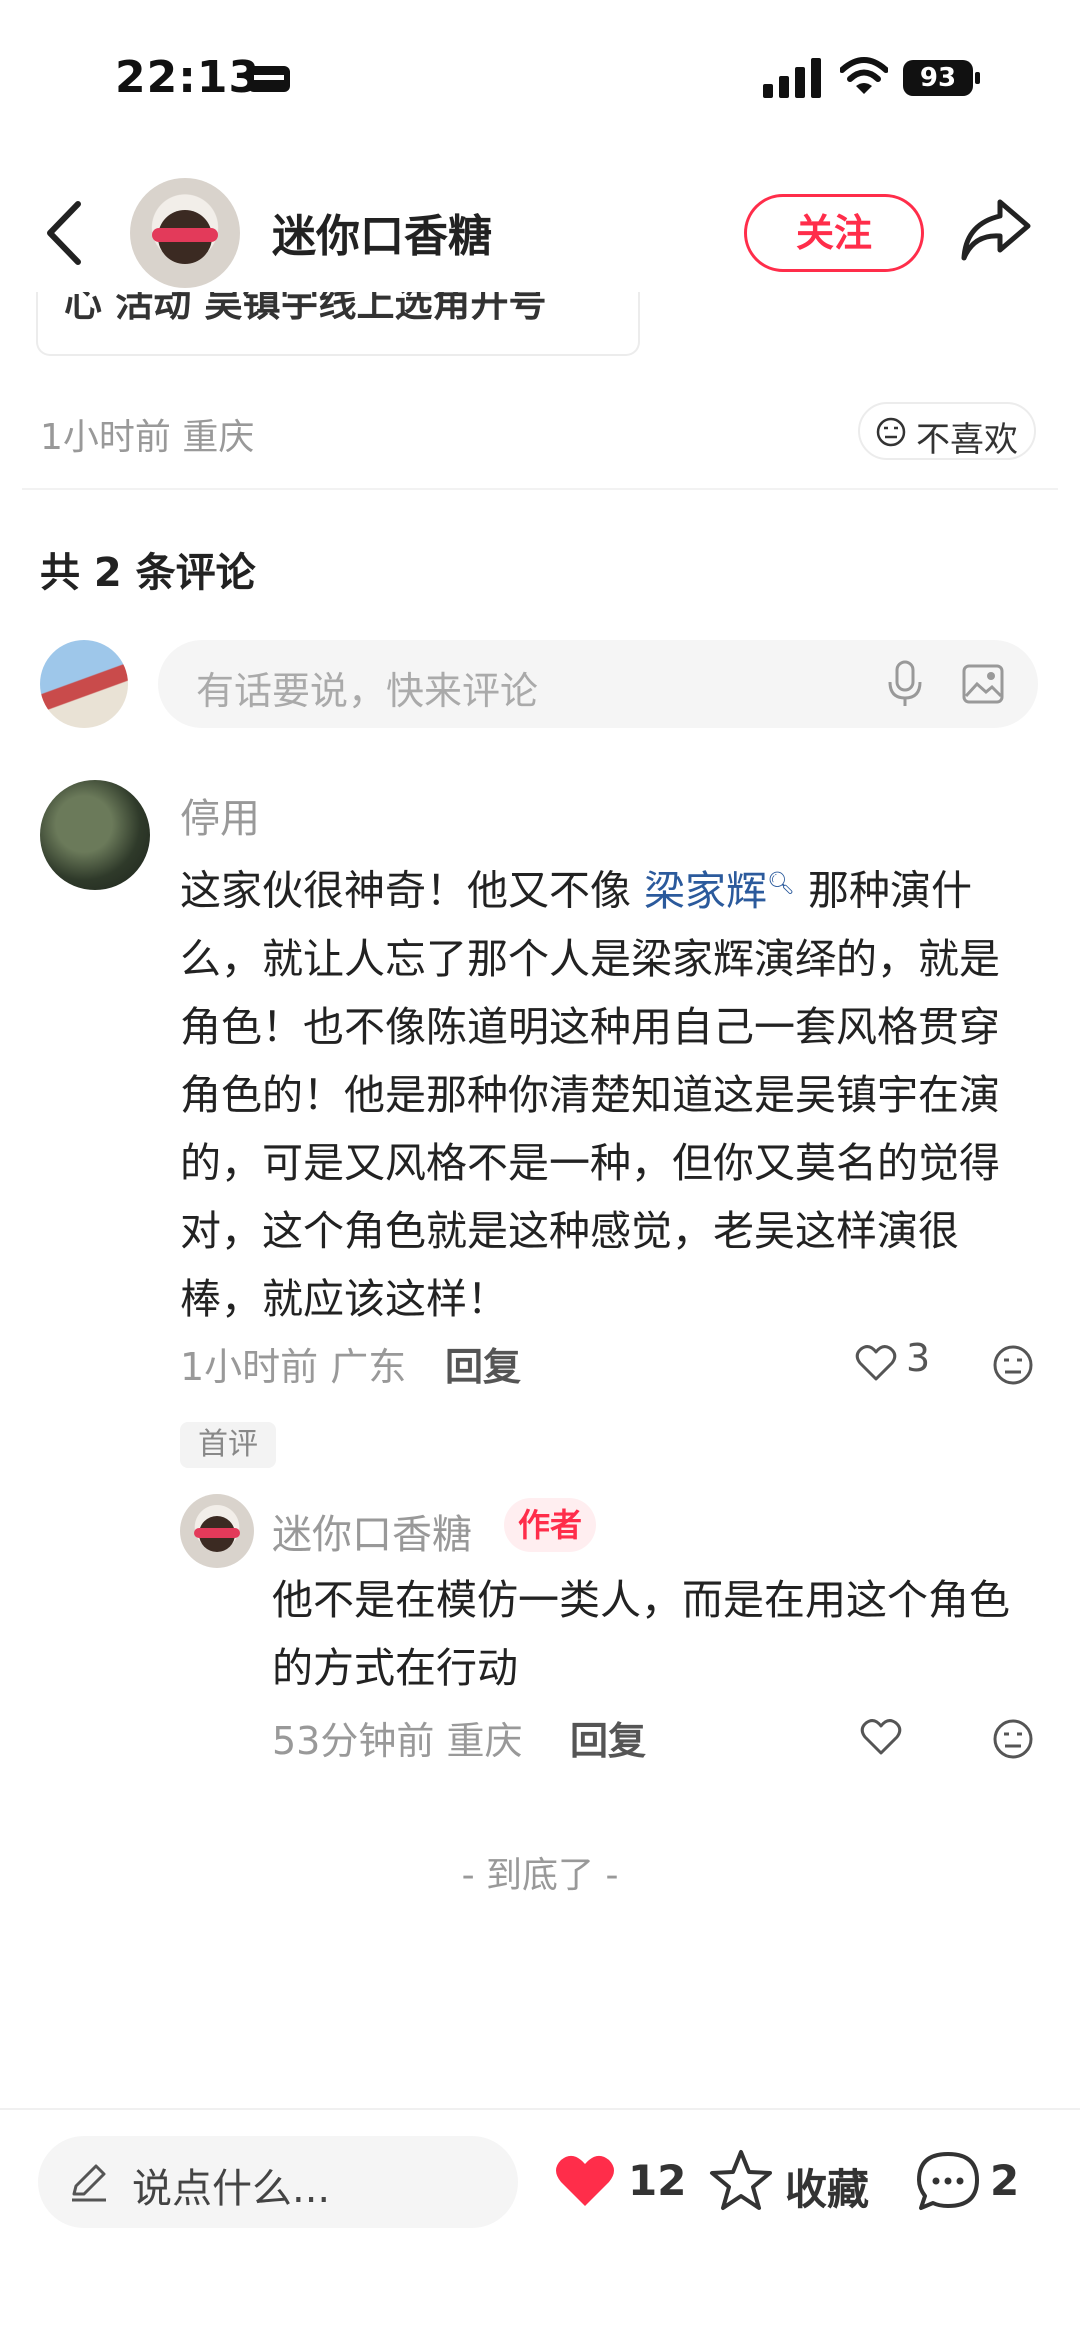  I want to click on search-keyword-text: 梁家辉, so click(706, 890).